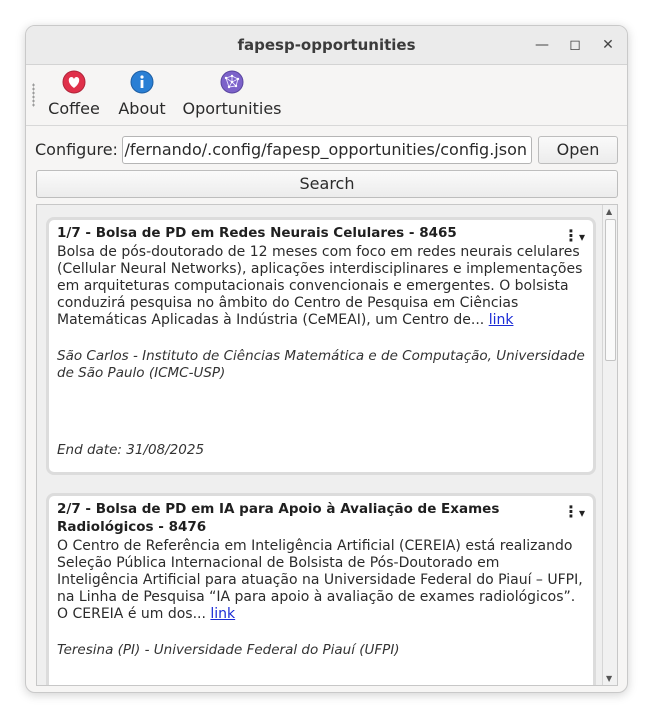  I want to click on maximize-icon: ◻, so click(575, 45).